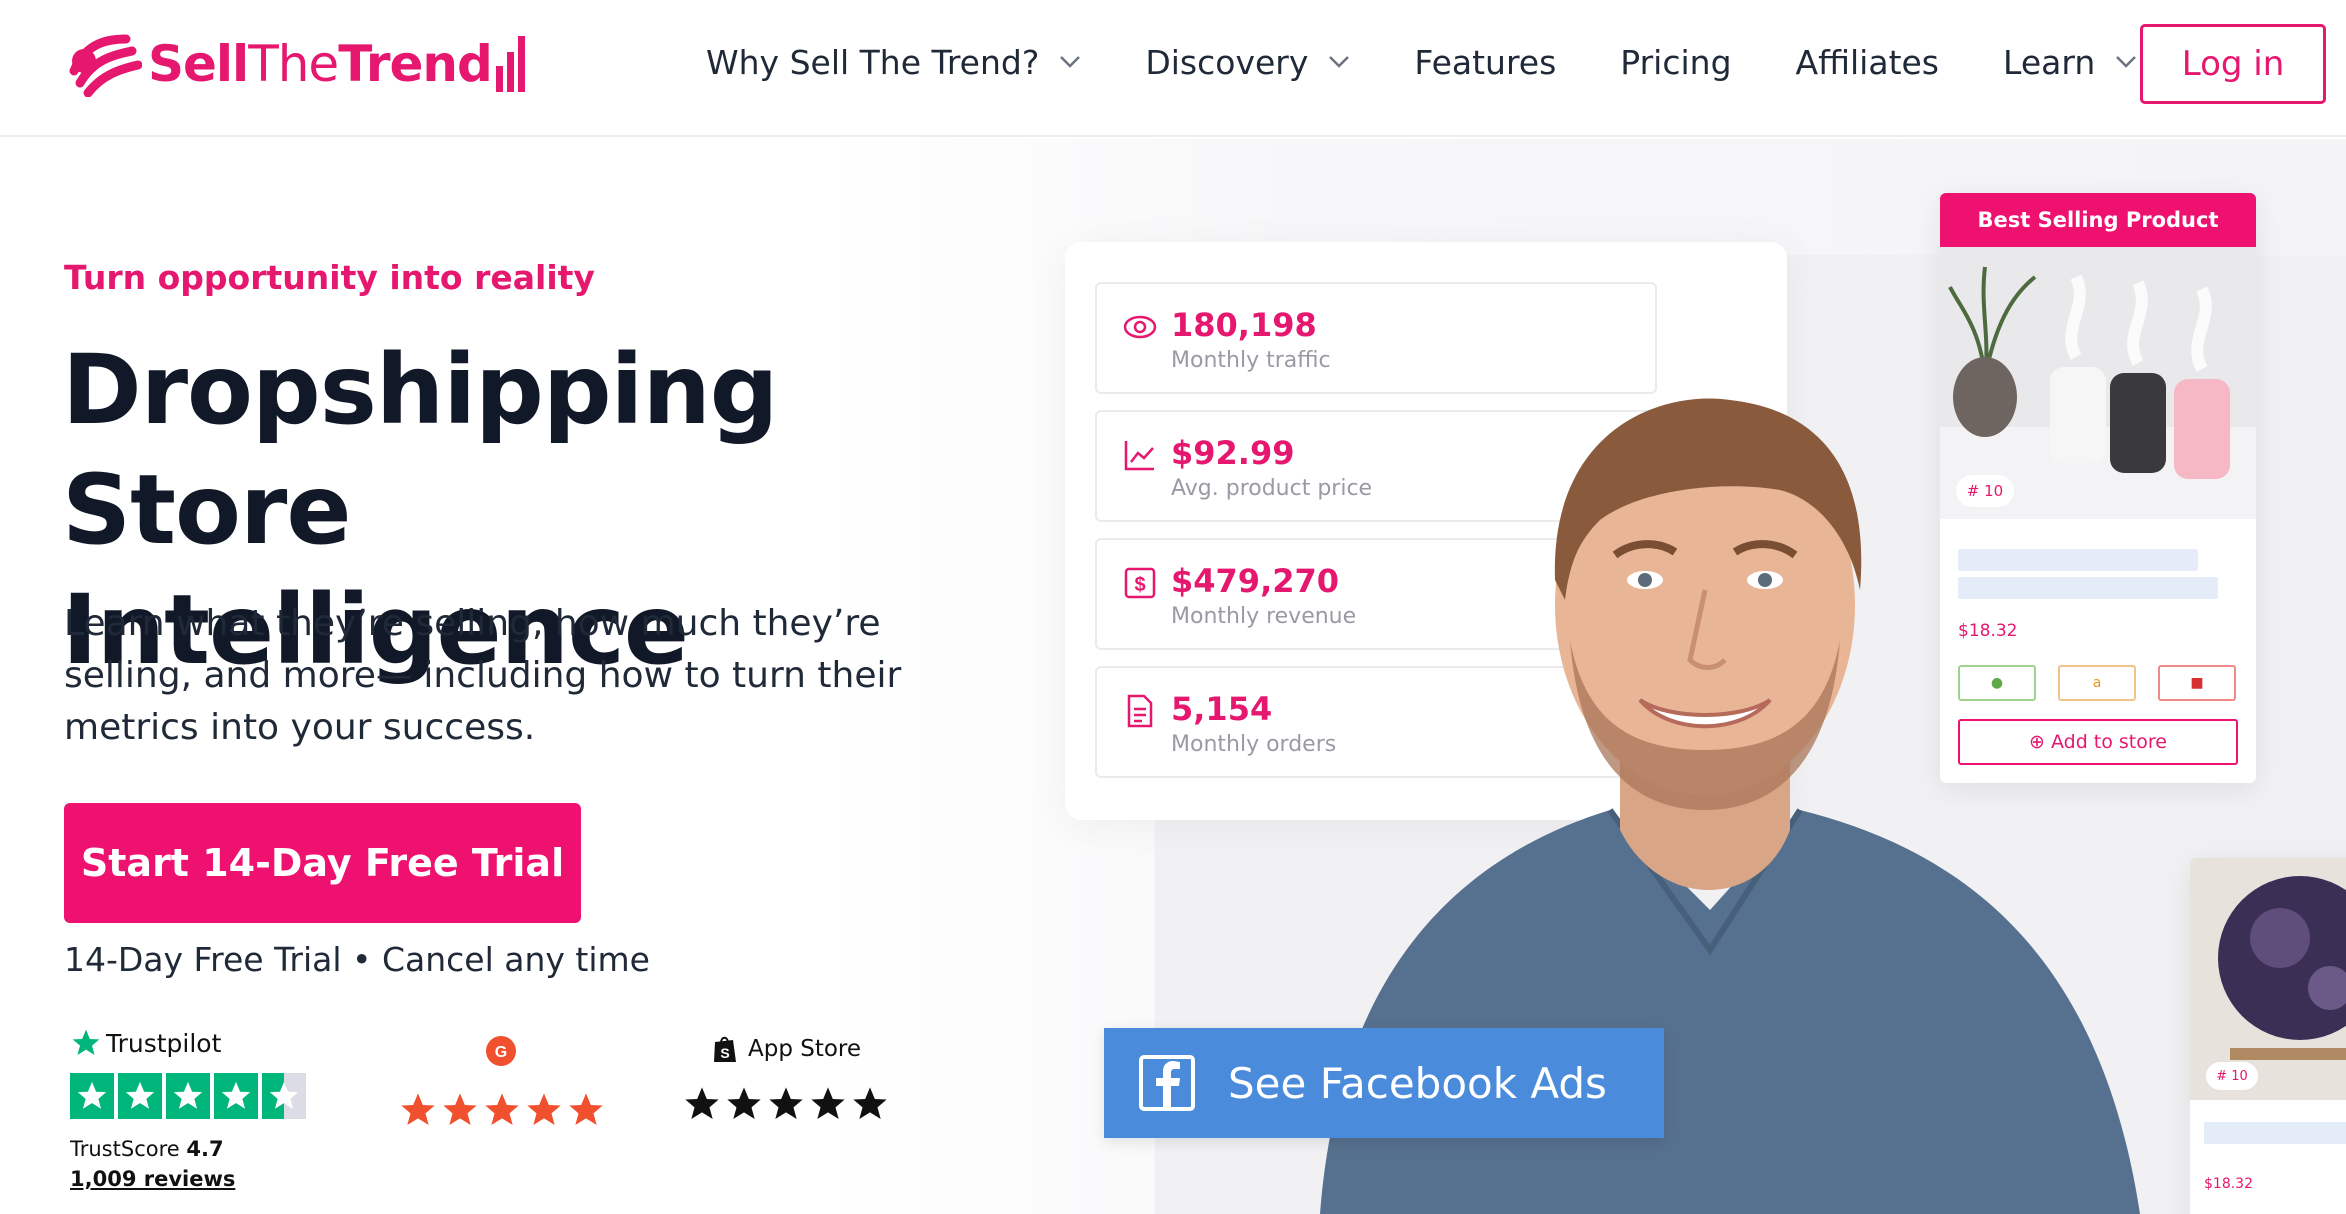 The image size is (2346, 1214). Describe the element at coordinates (1376, 338) in the screenshot. I see `stat-monthly-traffic: 180,198 Monthly traffic` at that location.